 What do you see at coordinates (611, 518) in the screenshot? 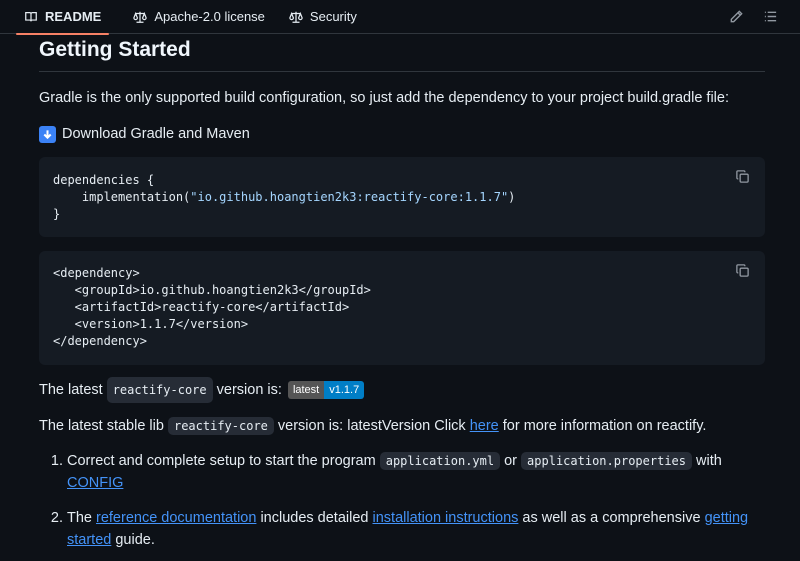
I see `text: as well as a comprehensive` at bounding box center [611, 518].